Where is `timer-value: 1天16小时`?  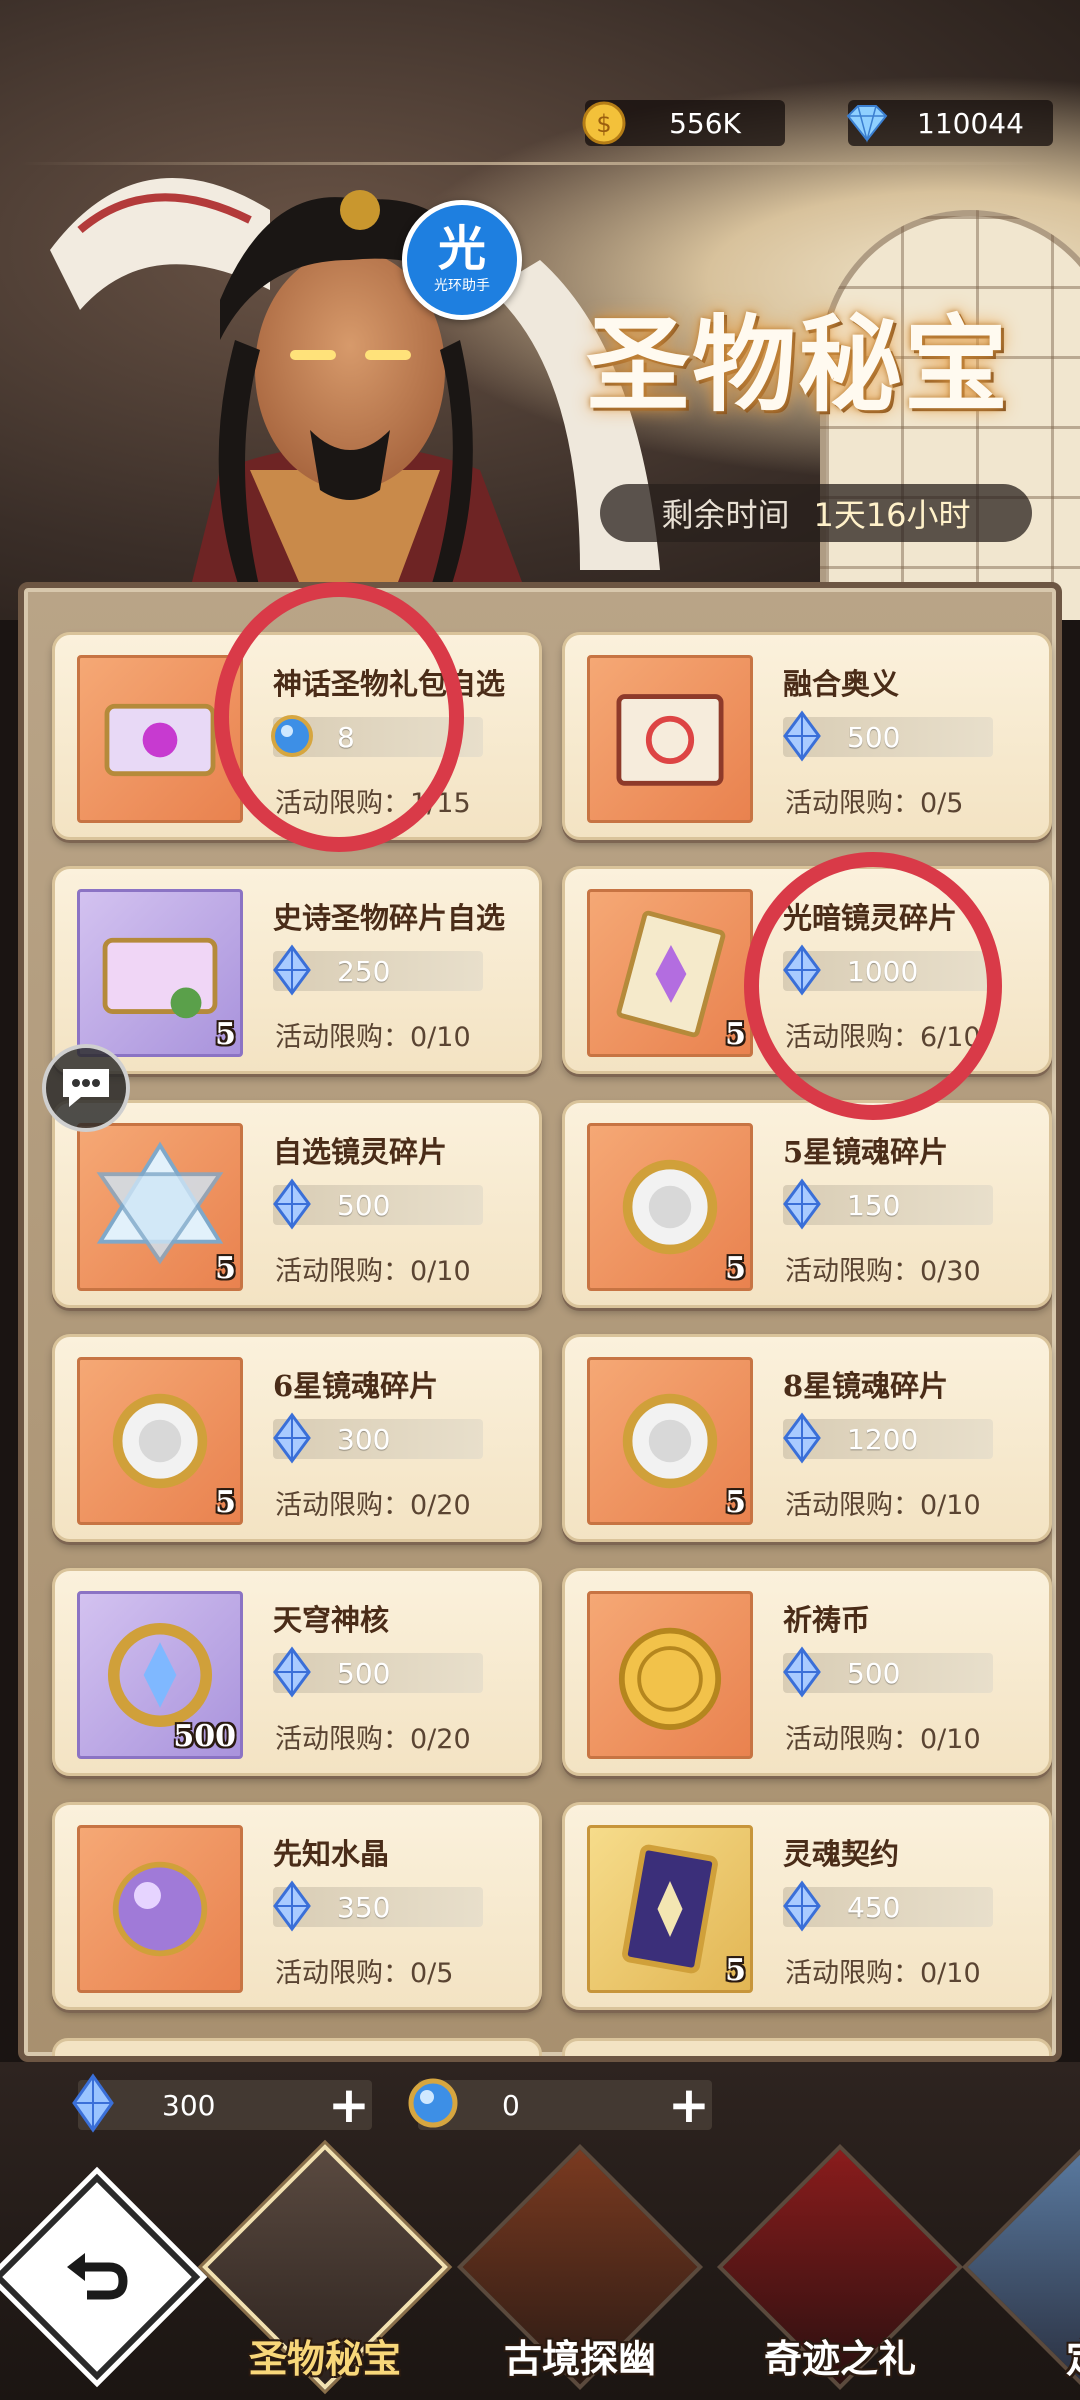 timer-value: 1天16小时 is located at coordinates (892, 515).